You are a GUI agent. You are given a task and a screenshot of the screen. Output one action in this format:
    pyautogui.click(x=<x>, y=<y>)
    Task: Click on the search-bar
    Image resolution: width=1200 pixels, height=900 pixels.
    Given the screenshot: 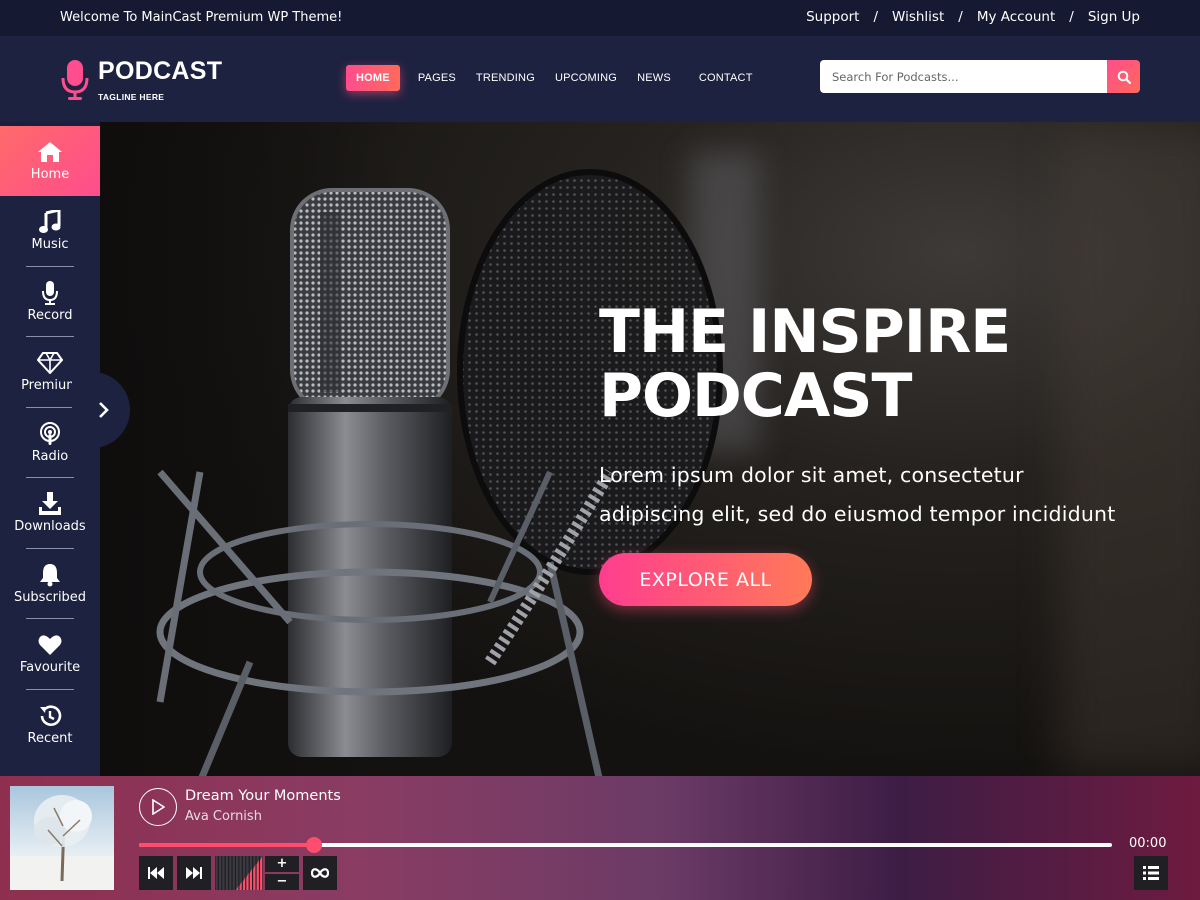 What is the action you would take?
    pyautogui.click(x=980, y=76)
    